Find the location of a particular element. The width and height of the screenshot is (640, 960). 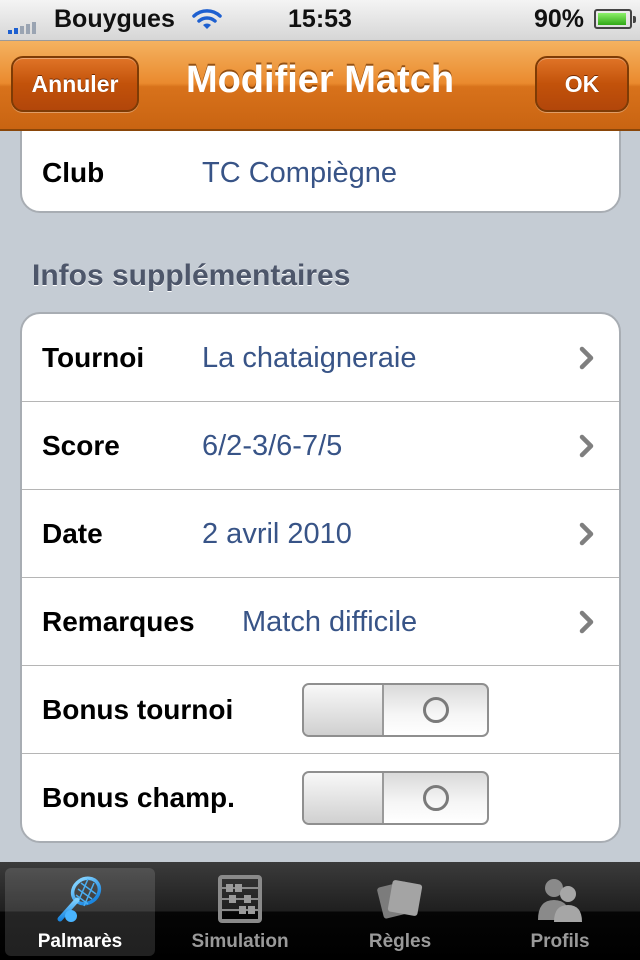

score-value: 6/2-3/6-7/5 is located at coordinates (272, 446).